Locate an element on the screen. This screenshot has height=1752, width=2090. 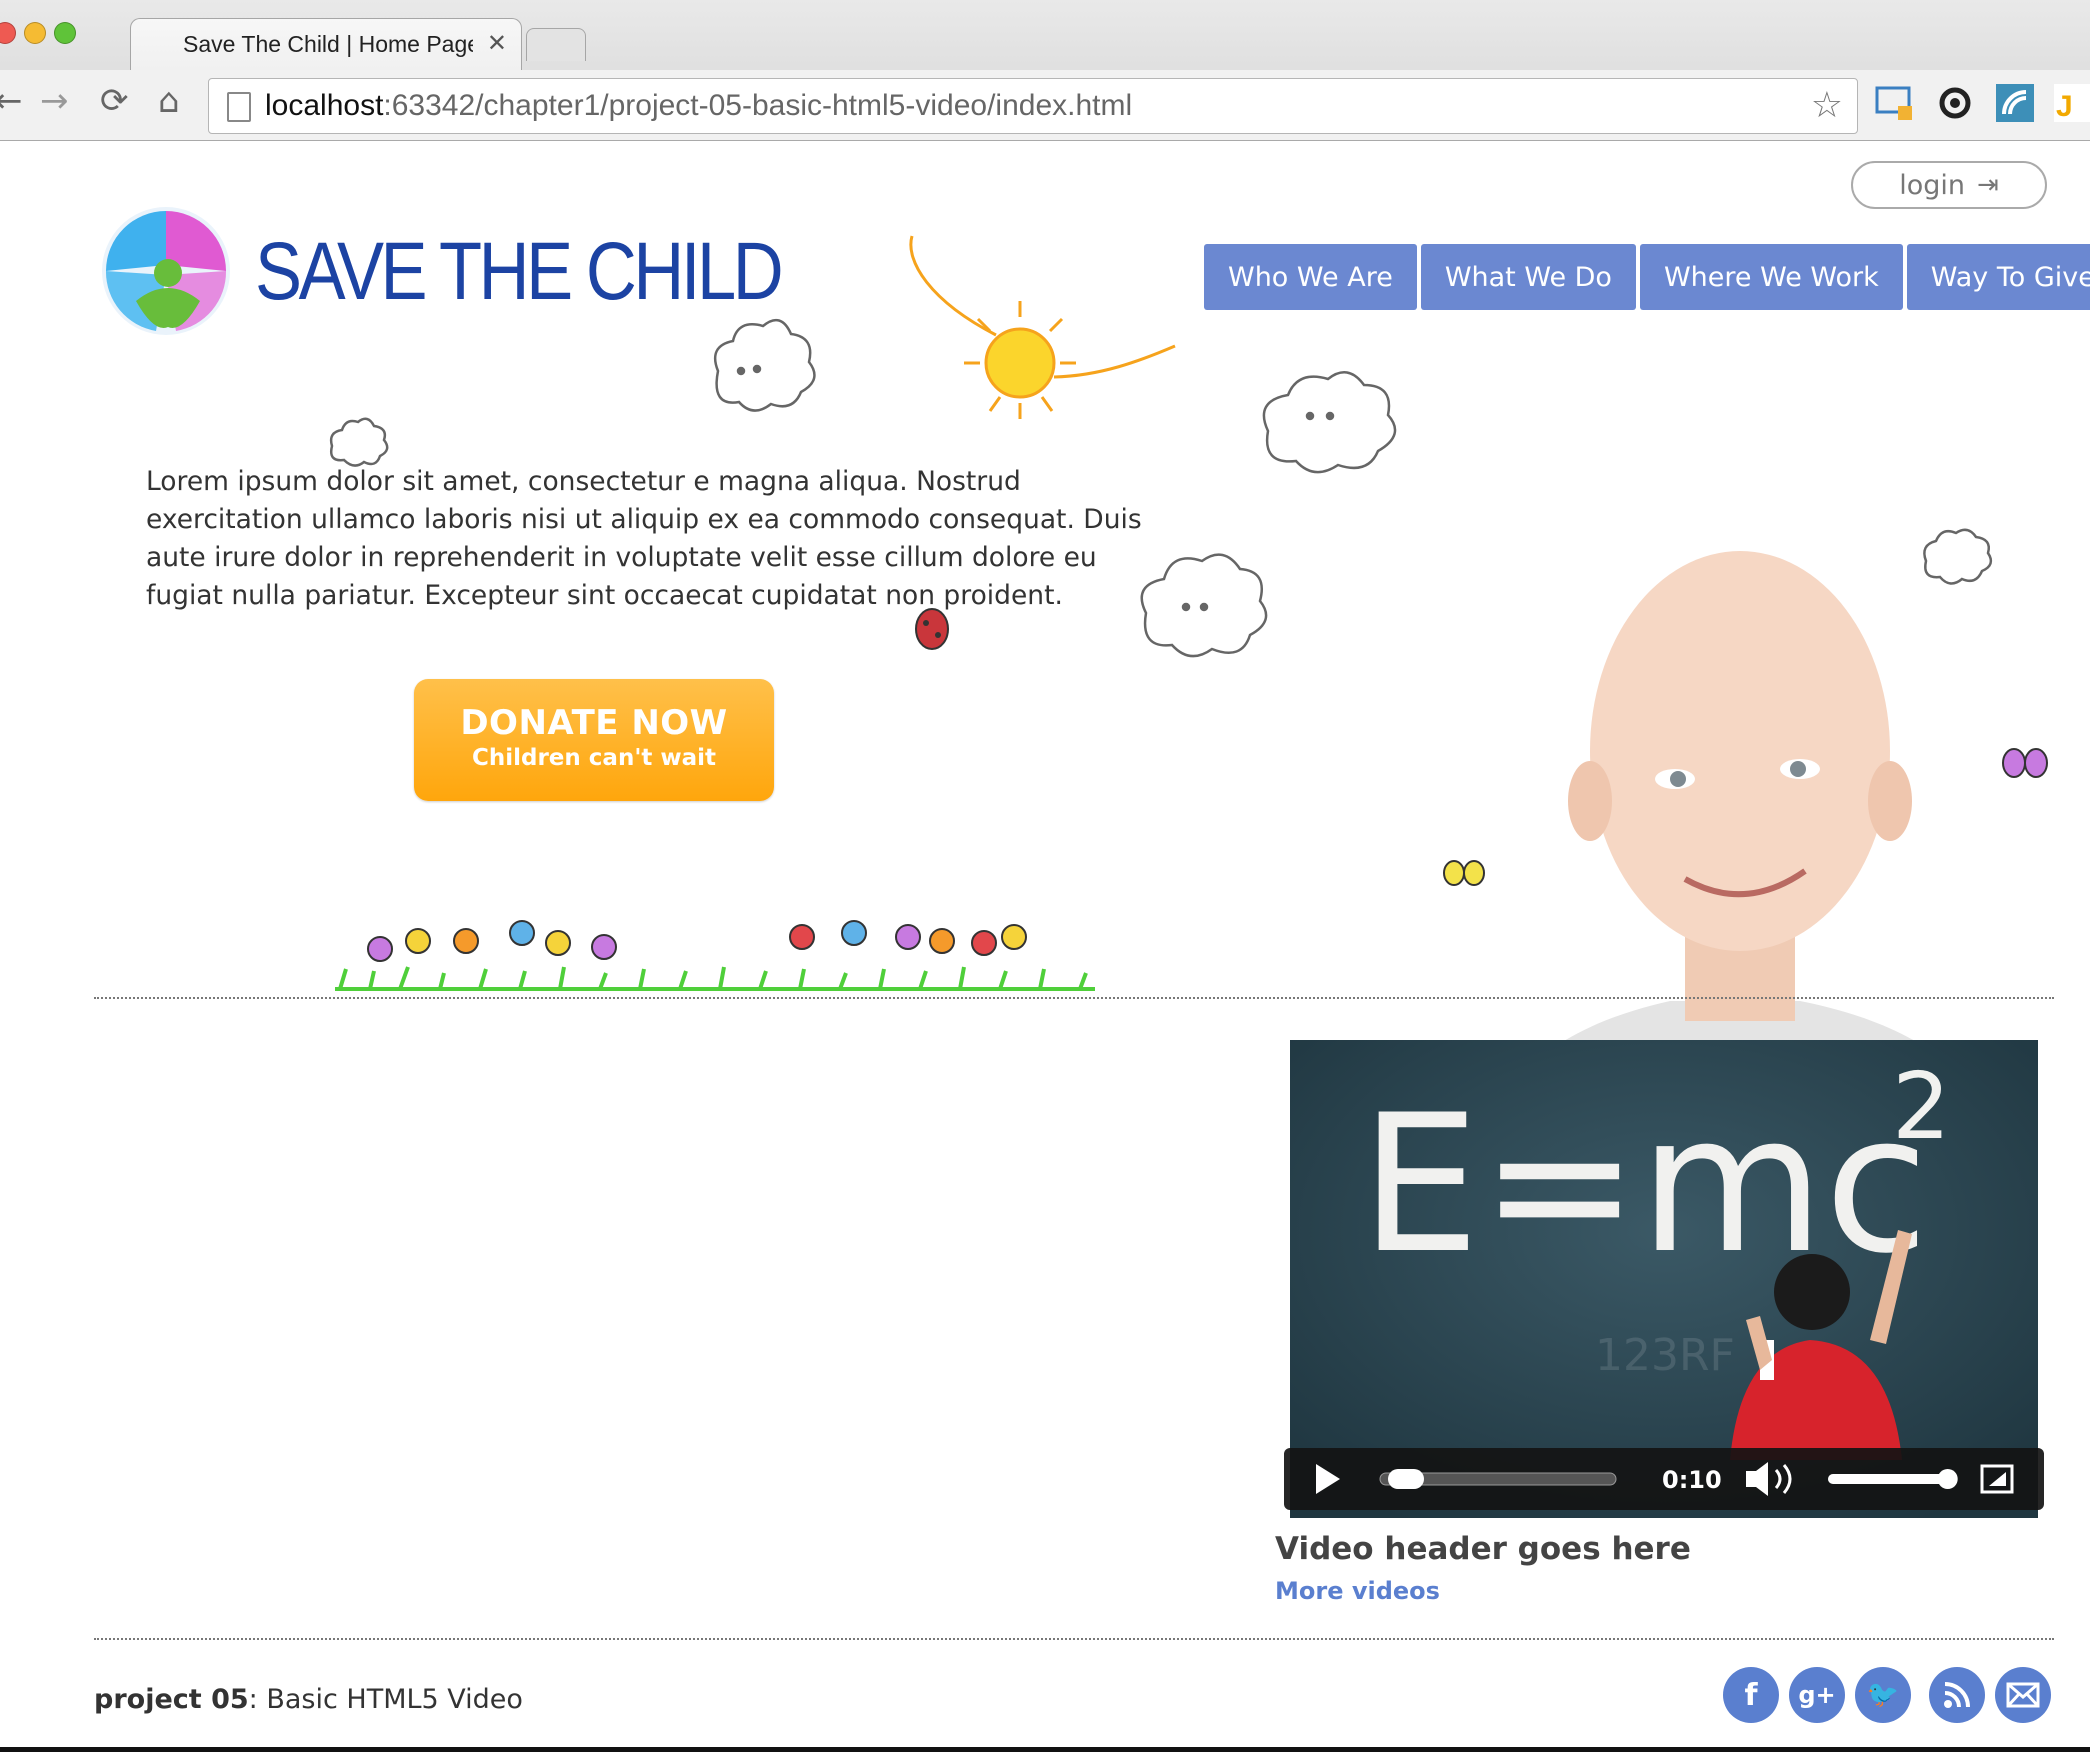
play-icon is located at coordinates (1328, 1479).